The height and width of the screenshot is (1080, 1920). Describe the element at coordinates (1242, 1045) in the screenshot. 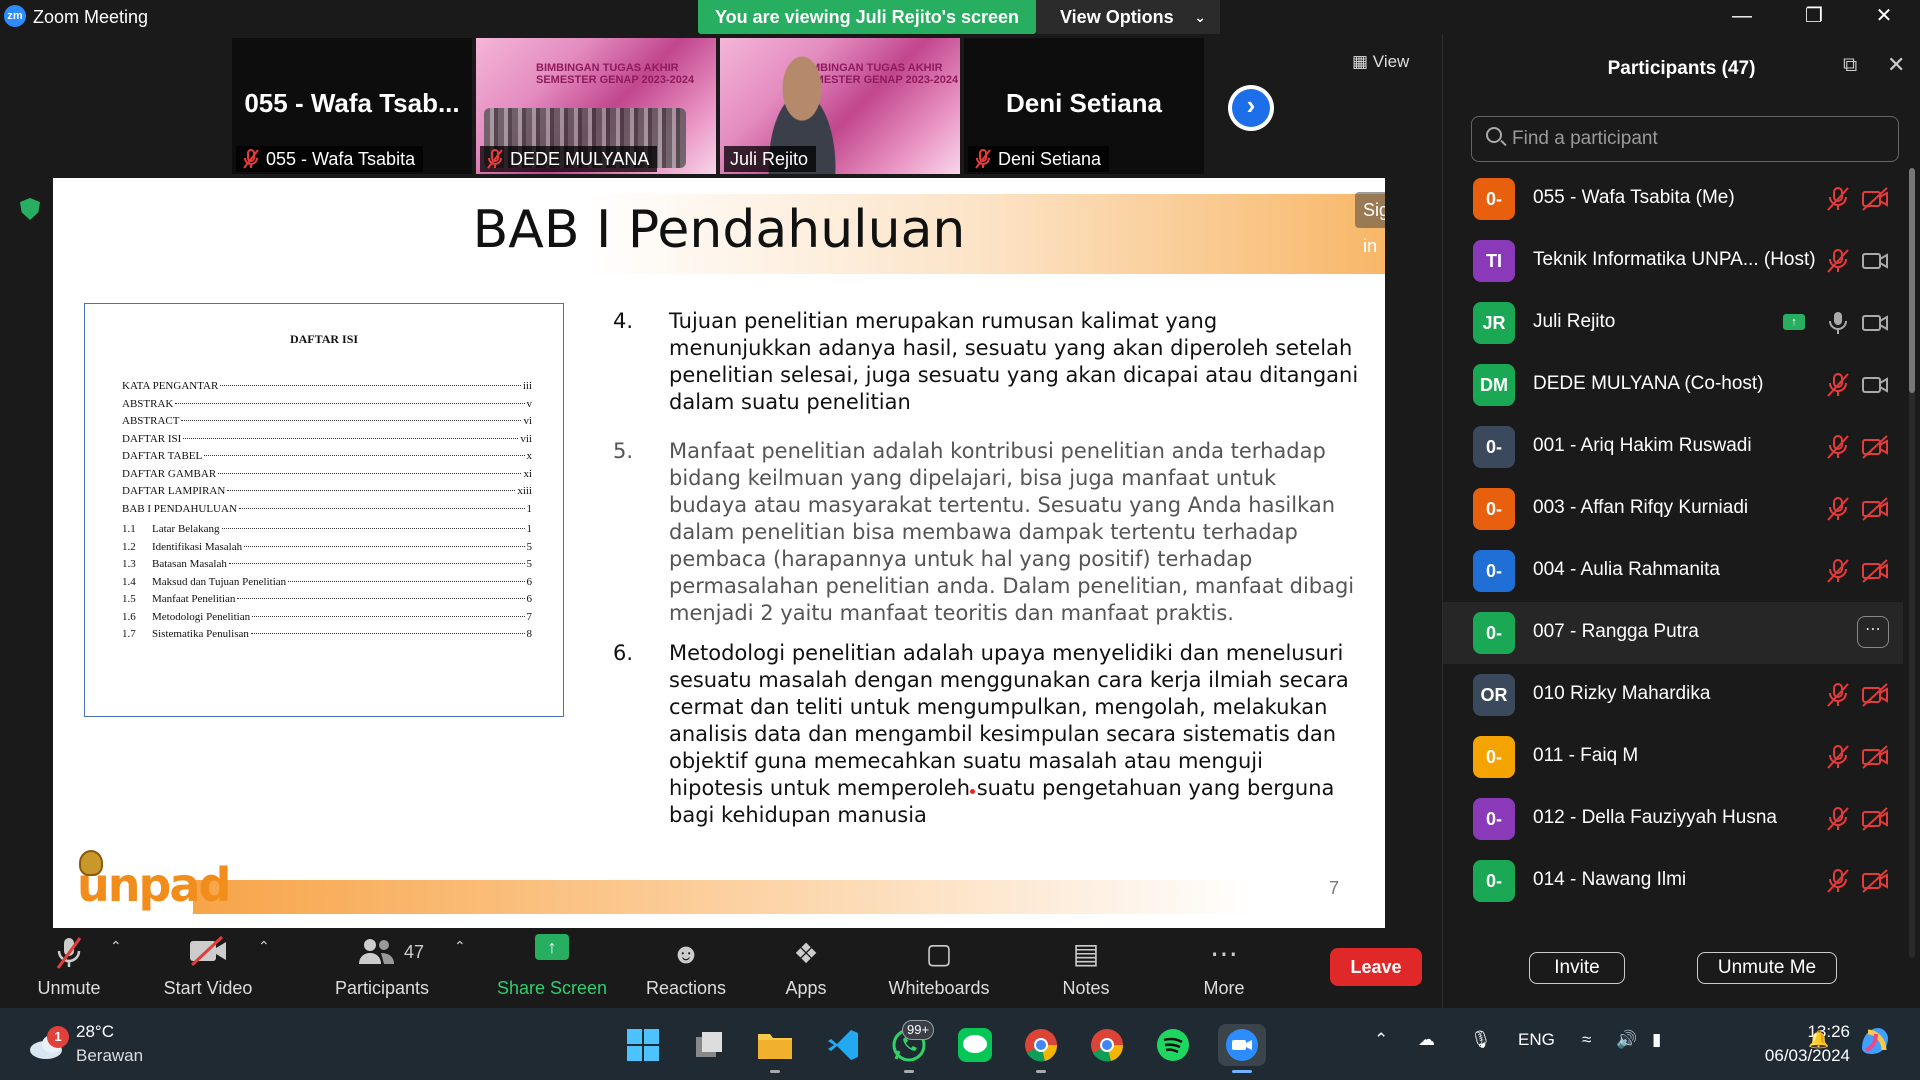

I see `zoom-app-icon` at that location.